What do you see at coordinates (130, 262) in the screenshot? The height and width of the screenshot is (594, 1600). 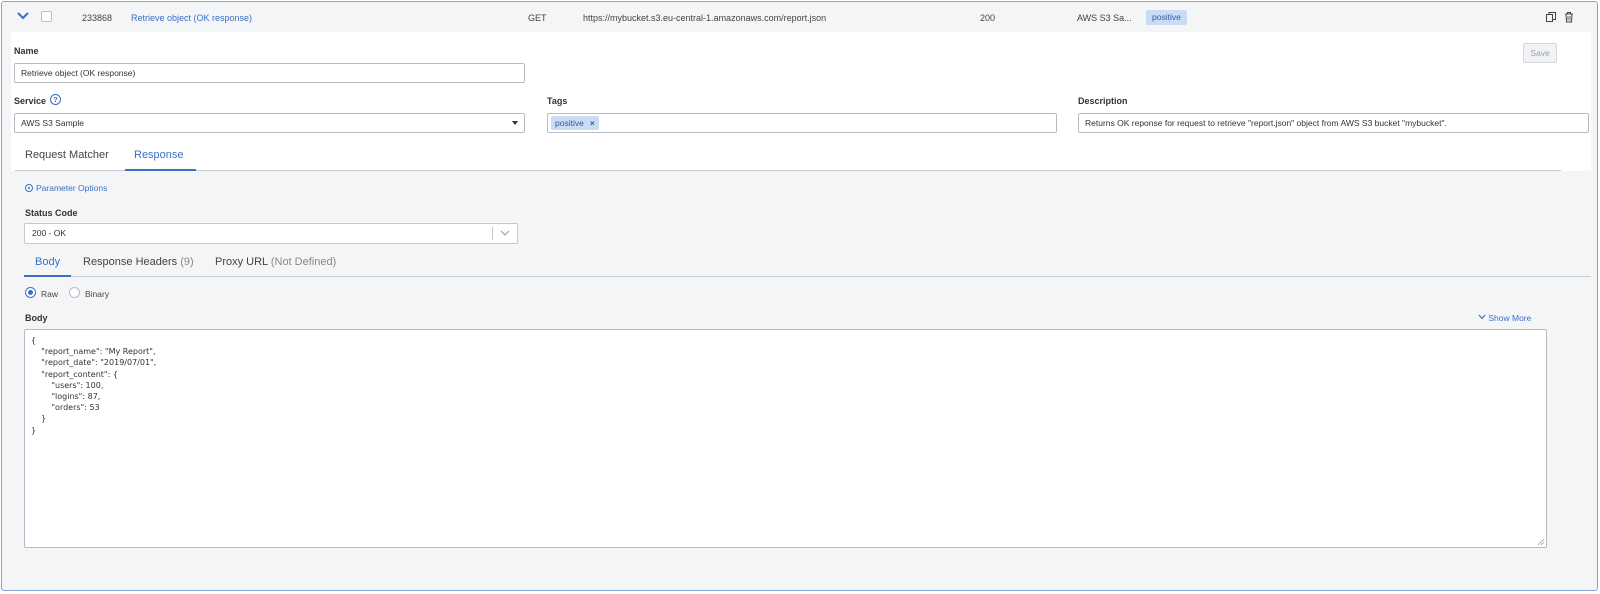 I see `tab-response-headers-label: Response Headers` at bounding box center [130, 262].